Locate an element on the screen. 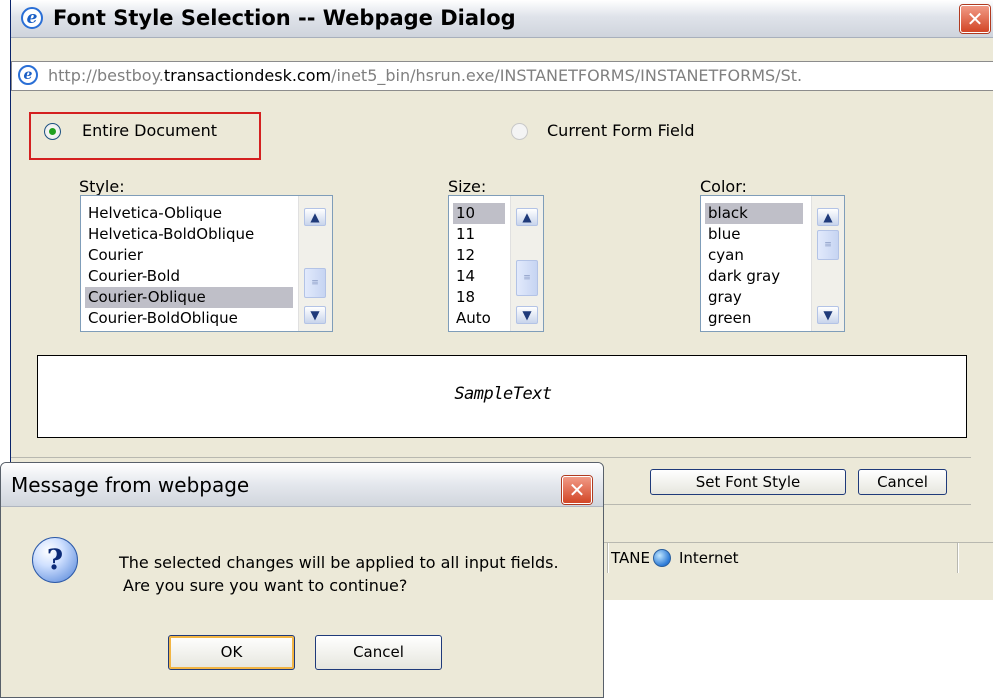 This screenshot has height=698, width=993. entire-document-label: Entire Document is located at coordinates (149, 130).